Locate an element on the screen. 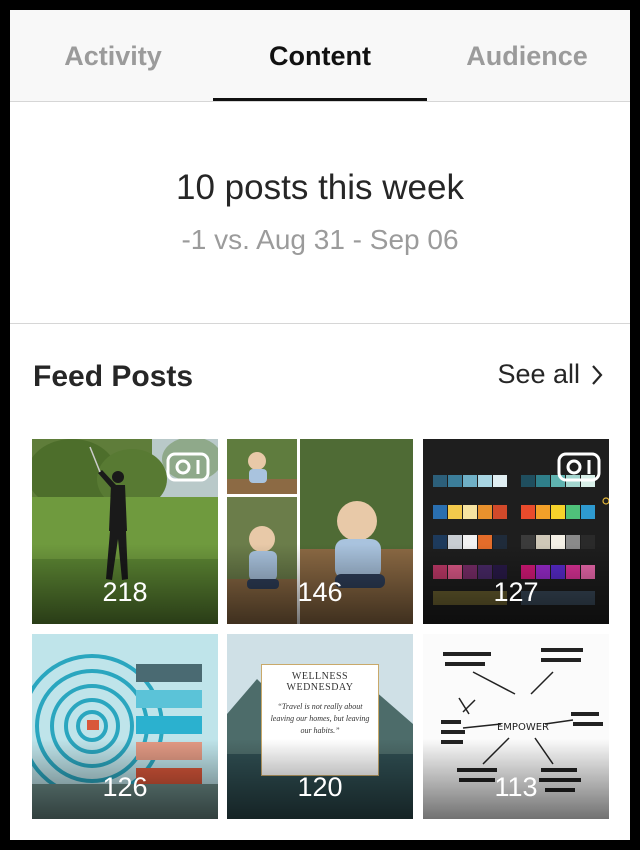  see-all-label: See all is located at coordinates (538, 374).